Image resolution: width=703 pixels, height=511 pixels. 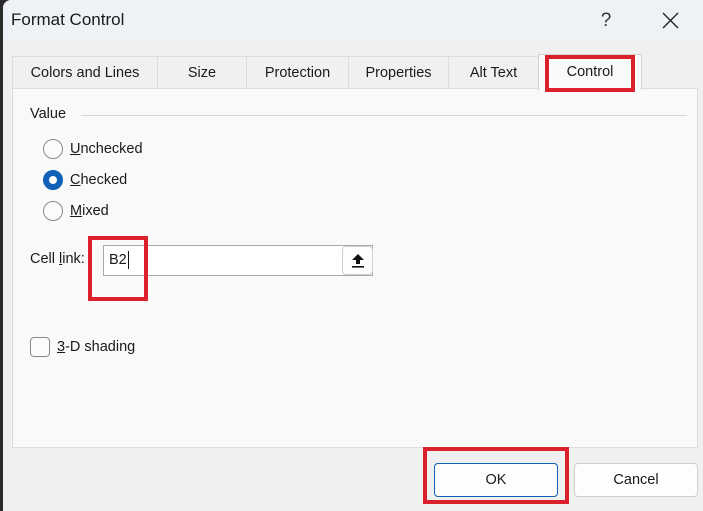 What do you see at coordinates (40, 347) in the screenshot?
I see `3d-shading-checkbox` at bounding box center [40, 347].